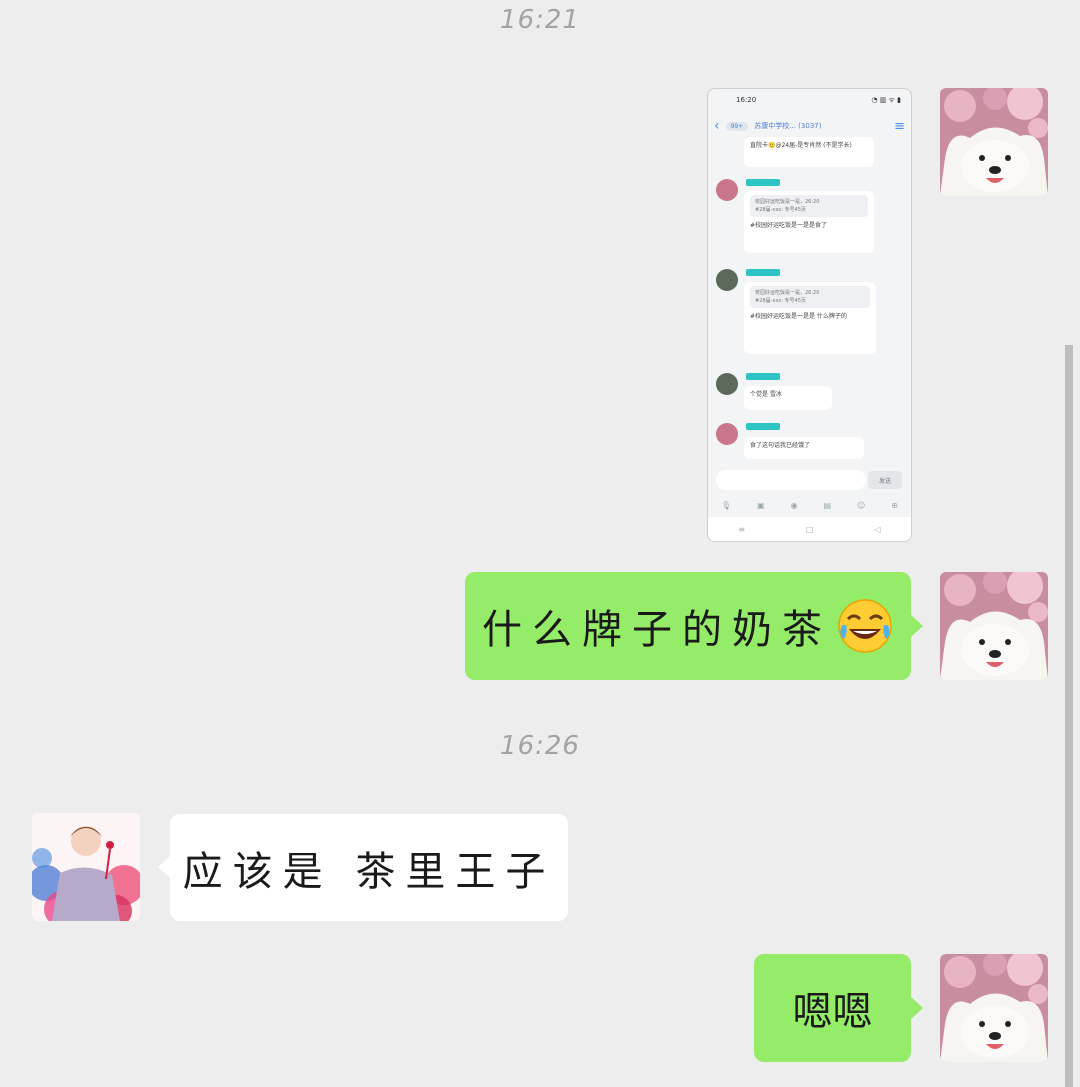 The image size is (1080, 1087). What do you see at coordinates (369, 871) in the screenshot?
I see `message-text: 应该是 茶里王子` at bounding box center [369, 871].